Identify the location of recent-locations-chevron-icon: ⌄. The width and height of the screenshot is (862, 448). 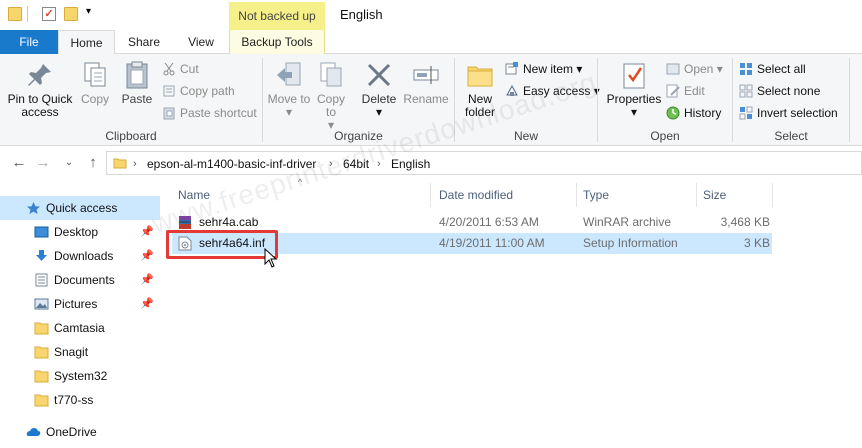
(69, 163).